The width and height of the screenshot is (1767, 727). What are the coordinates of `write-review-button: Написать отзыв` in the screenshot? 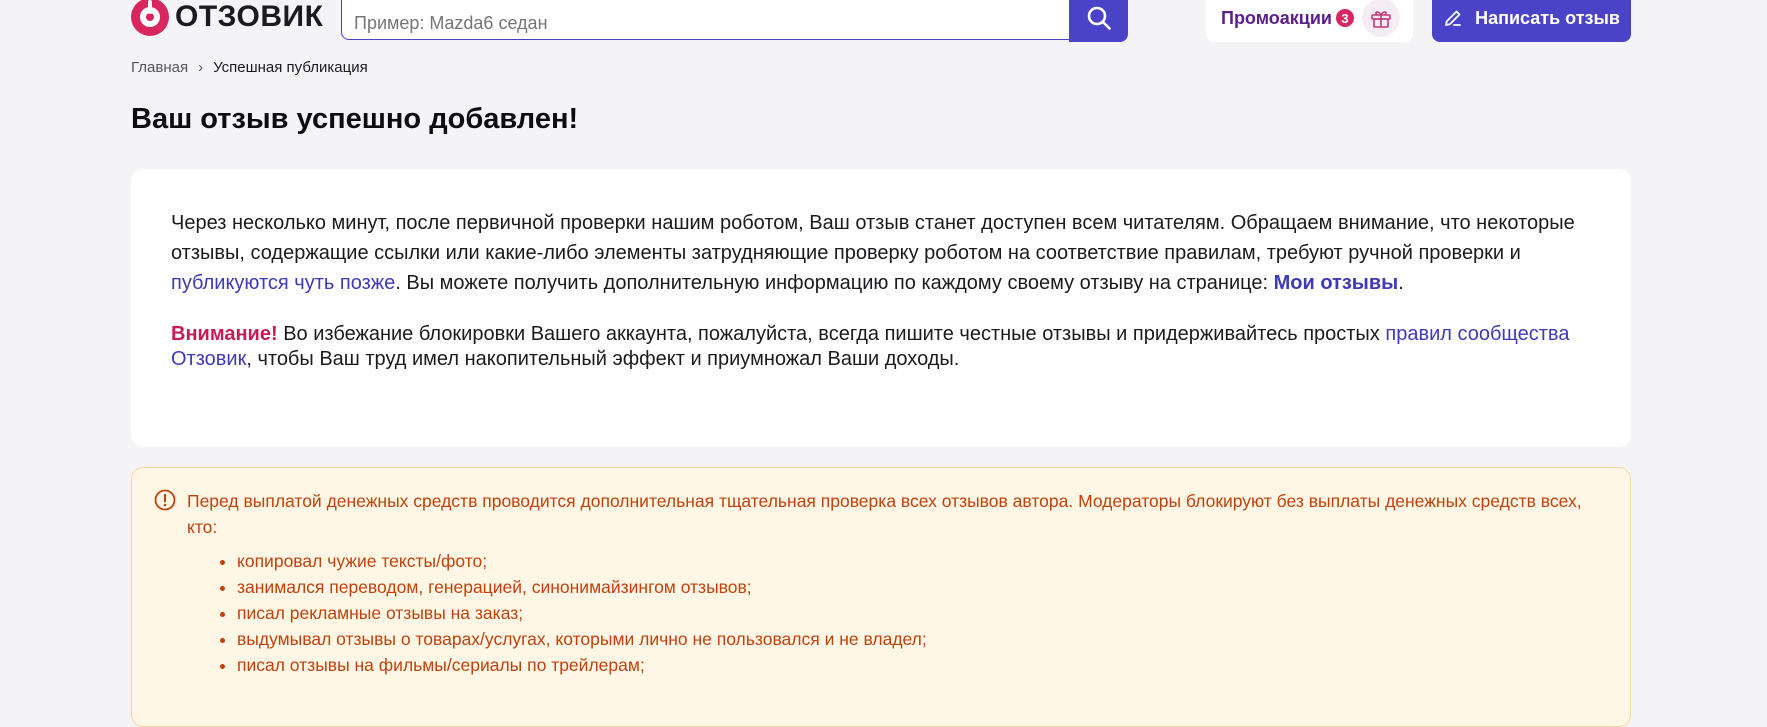 It's located at (1531, 21).